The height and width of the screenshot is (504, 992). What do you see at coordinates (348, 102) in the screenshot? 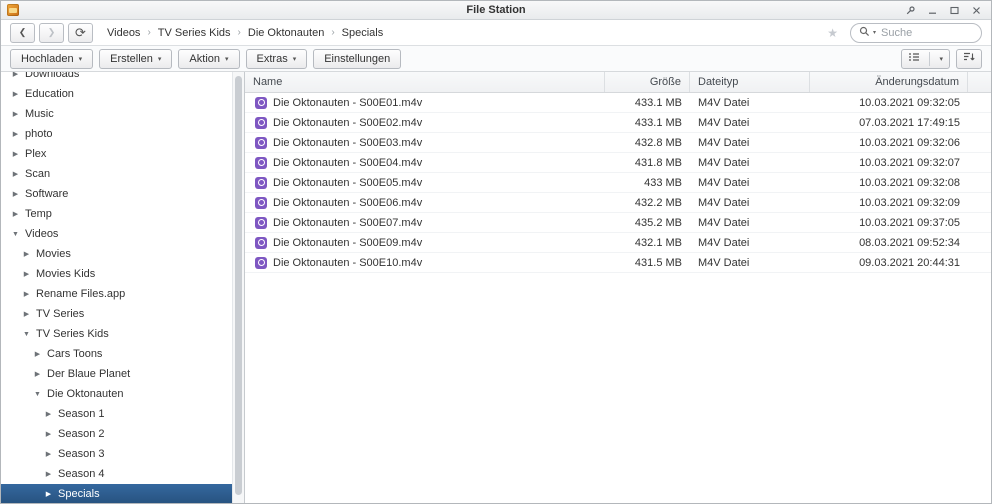
I see `file-name: Die Oktonauten - S00E01.m4v` at bounding box center [348, 102].